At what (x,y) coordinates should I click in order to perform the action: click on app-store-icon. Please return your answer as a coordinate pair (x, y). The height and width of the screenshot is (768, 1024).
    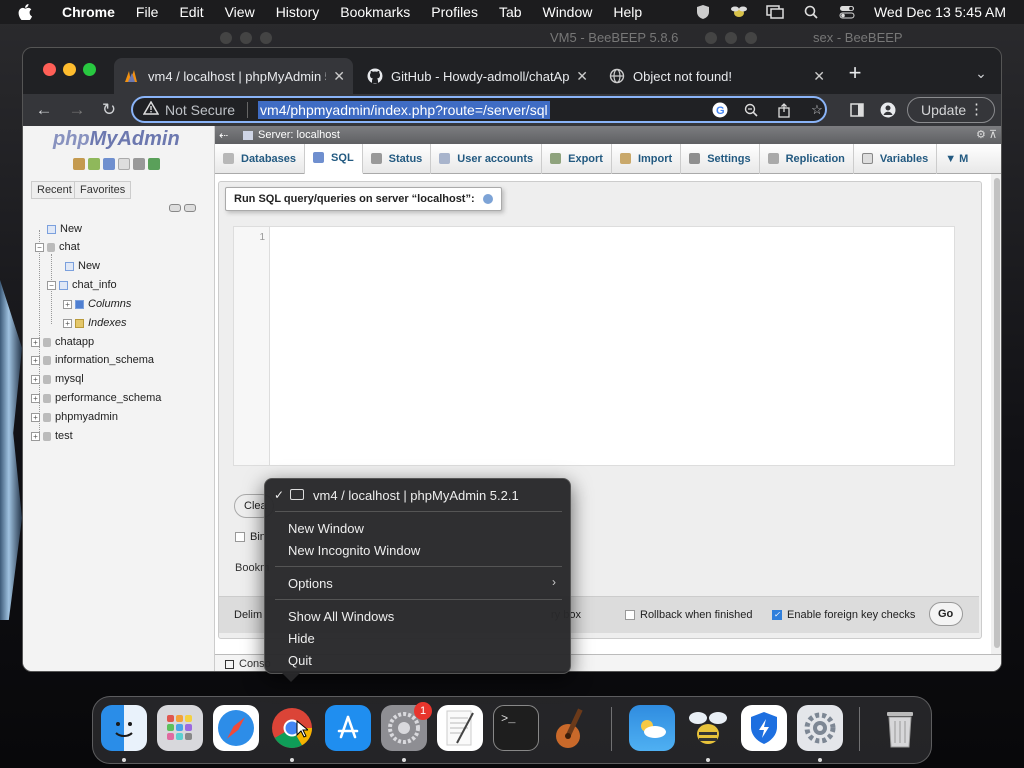
    Looking at the image, I should click on (348, 728).